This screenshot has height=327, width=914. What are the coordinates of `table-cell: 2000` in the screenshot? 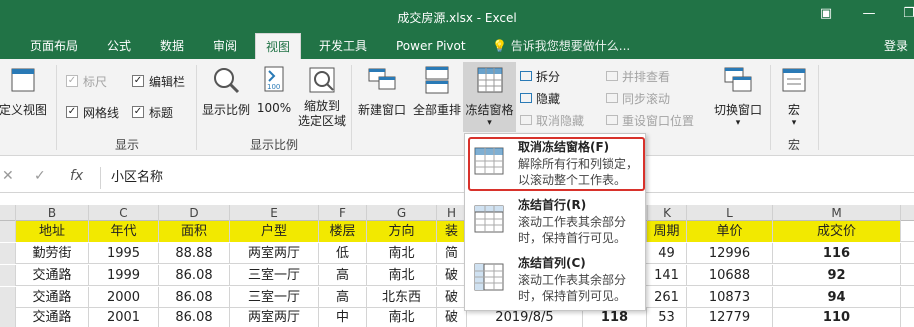 It's located at (124, 297).